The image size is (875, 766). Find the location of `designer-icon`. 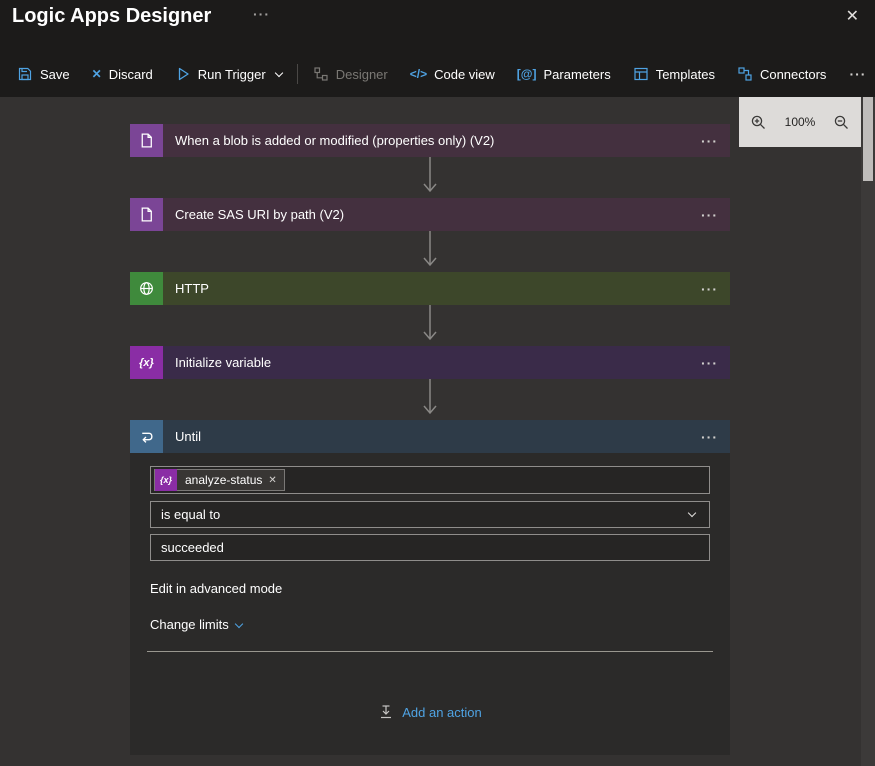

designer-icon is located at coordinates (321, 74).